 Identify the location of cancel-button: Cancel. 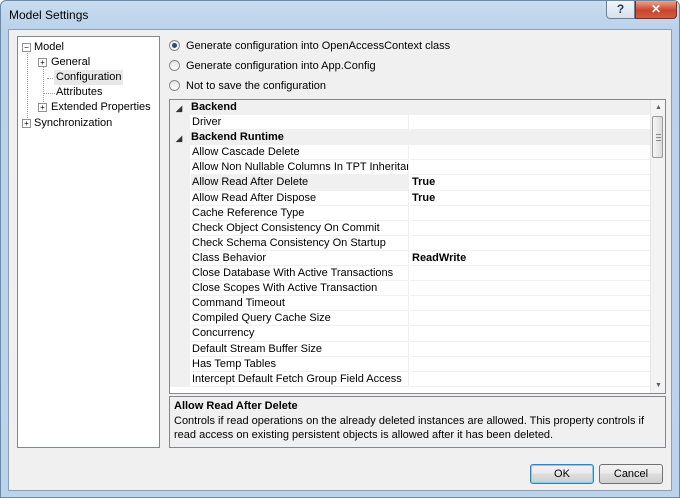
(631, 474).